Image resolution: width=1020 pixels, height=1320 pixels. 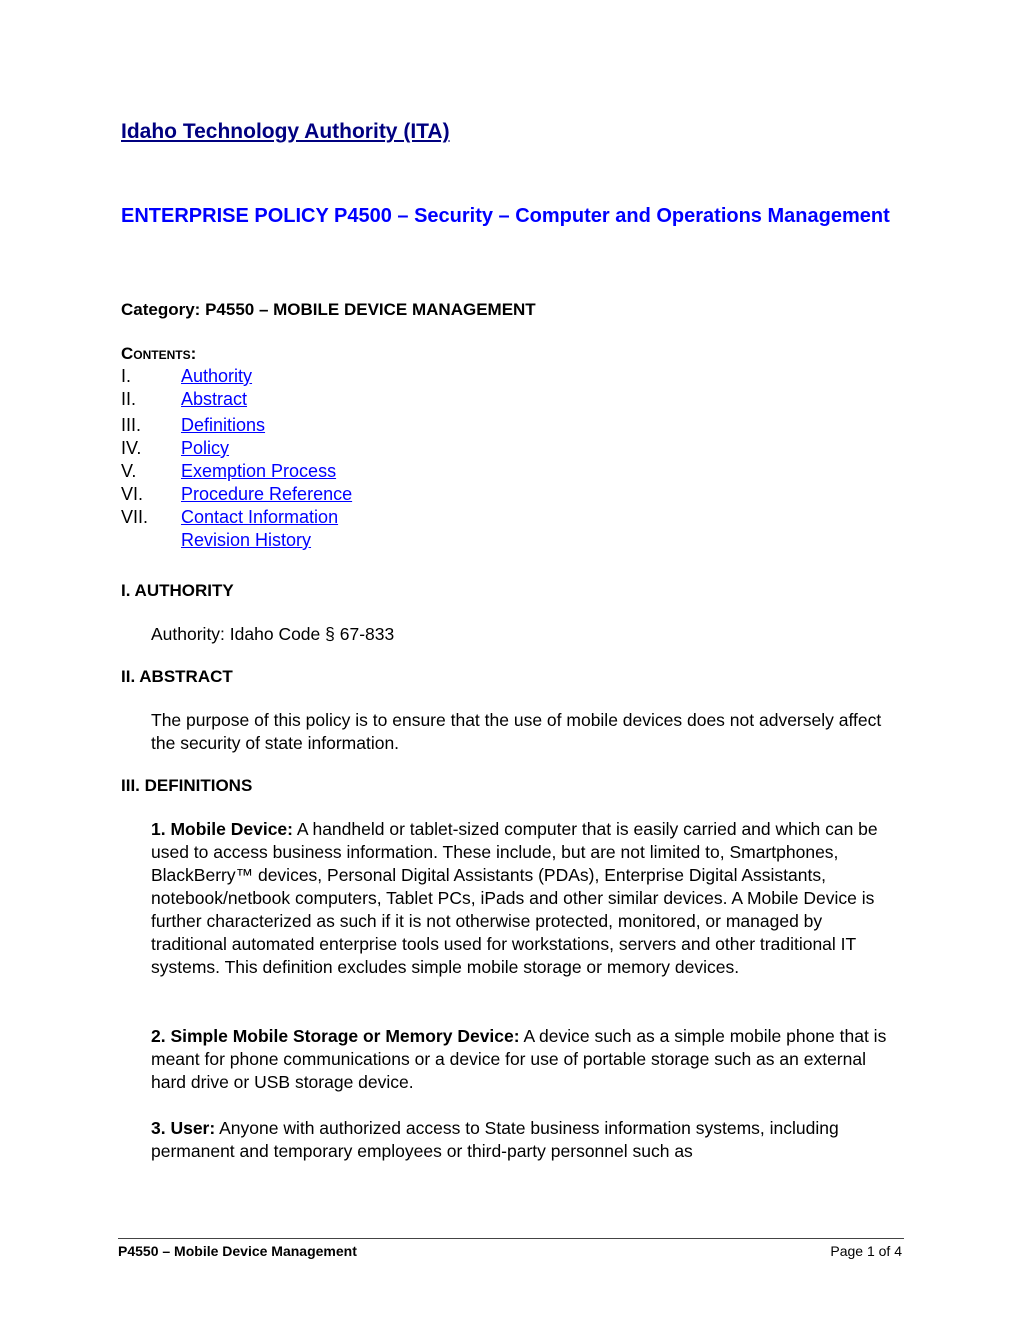 What do you see at coordinates (222, 829) in the screenshot?
I see `definition-term: 1. Mobile Device:` at bounding box center [222, 829].